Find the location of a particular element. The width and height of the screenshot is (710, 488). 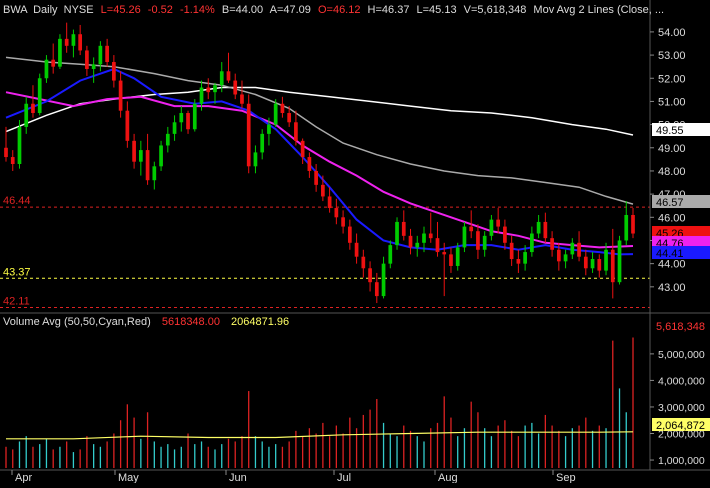

price-value-tag: 49.55 is located at coordinates (670, 131).